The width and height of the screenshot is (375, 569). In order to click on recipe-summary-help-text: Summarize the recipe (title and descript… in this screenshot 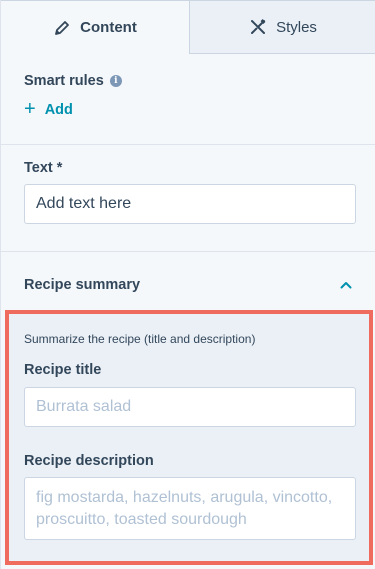, I will do `click(140, 339)`.